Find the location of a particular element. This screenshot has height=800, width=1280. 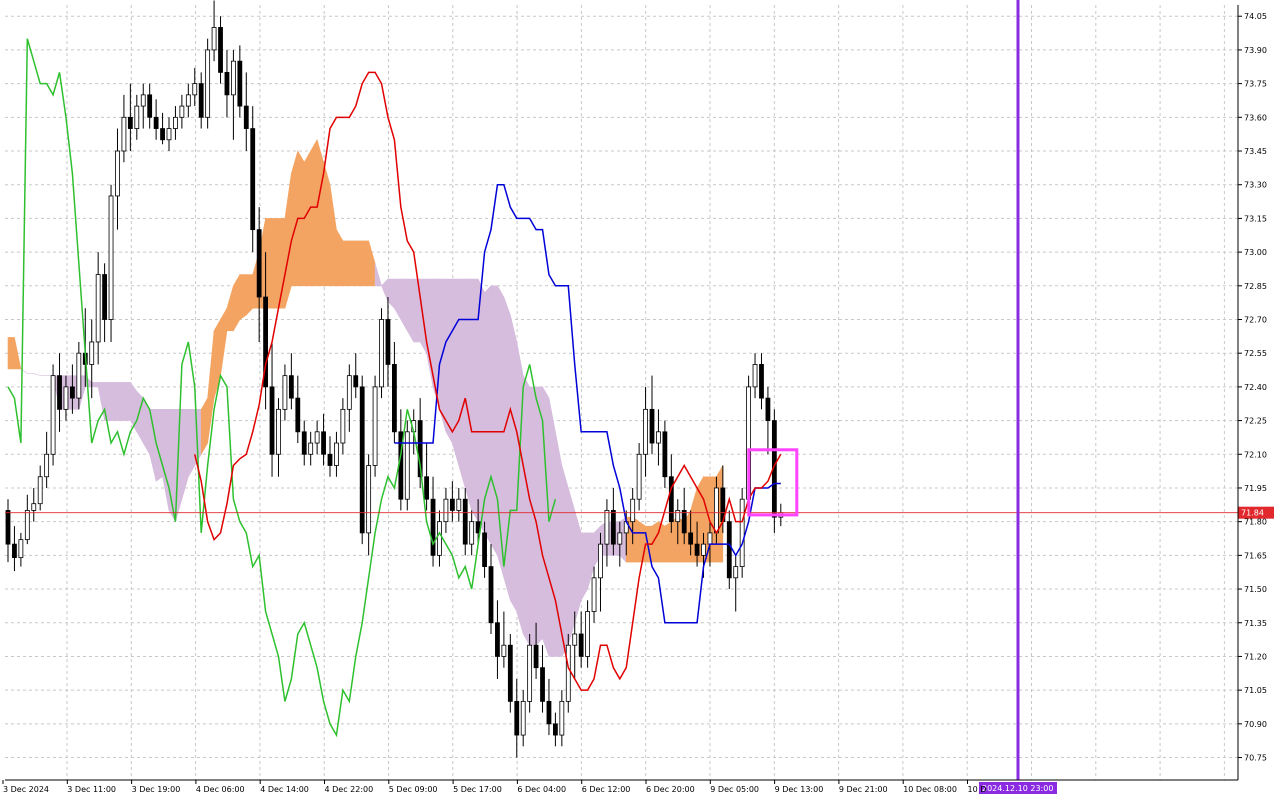

y-tick-label: 72.25 is located at coordinates (1255, 421).